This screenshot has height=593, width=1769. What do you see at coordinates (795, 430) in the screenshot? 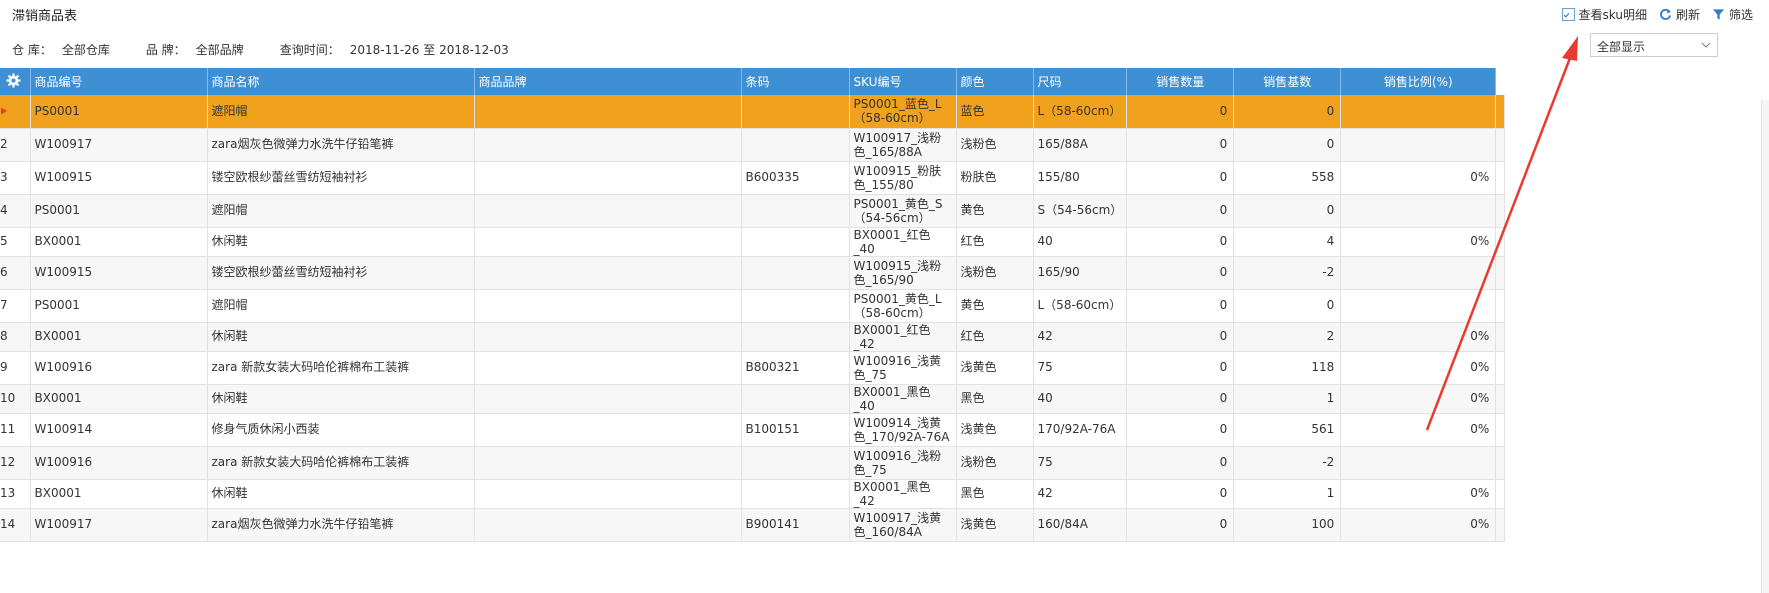
I see `cell-barcode: B100151` at bounding box center [795, 430].